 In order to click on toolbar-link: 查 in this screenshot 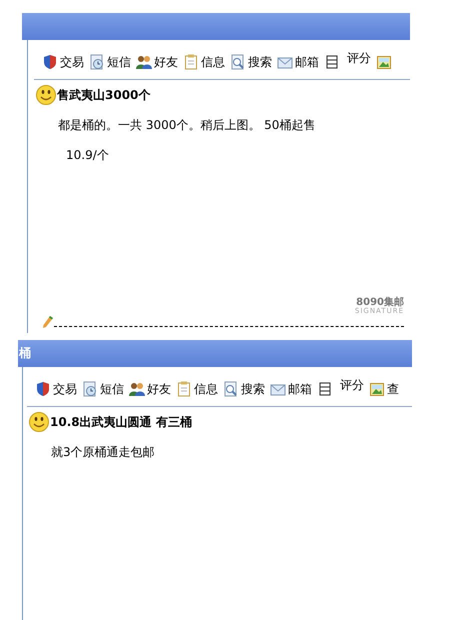, I will do `click(393, 389)`.